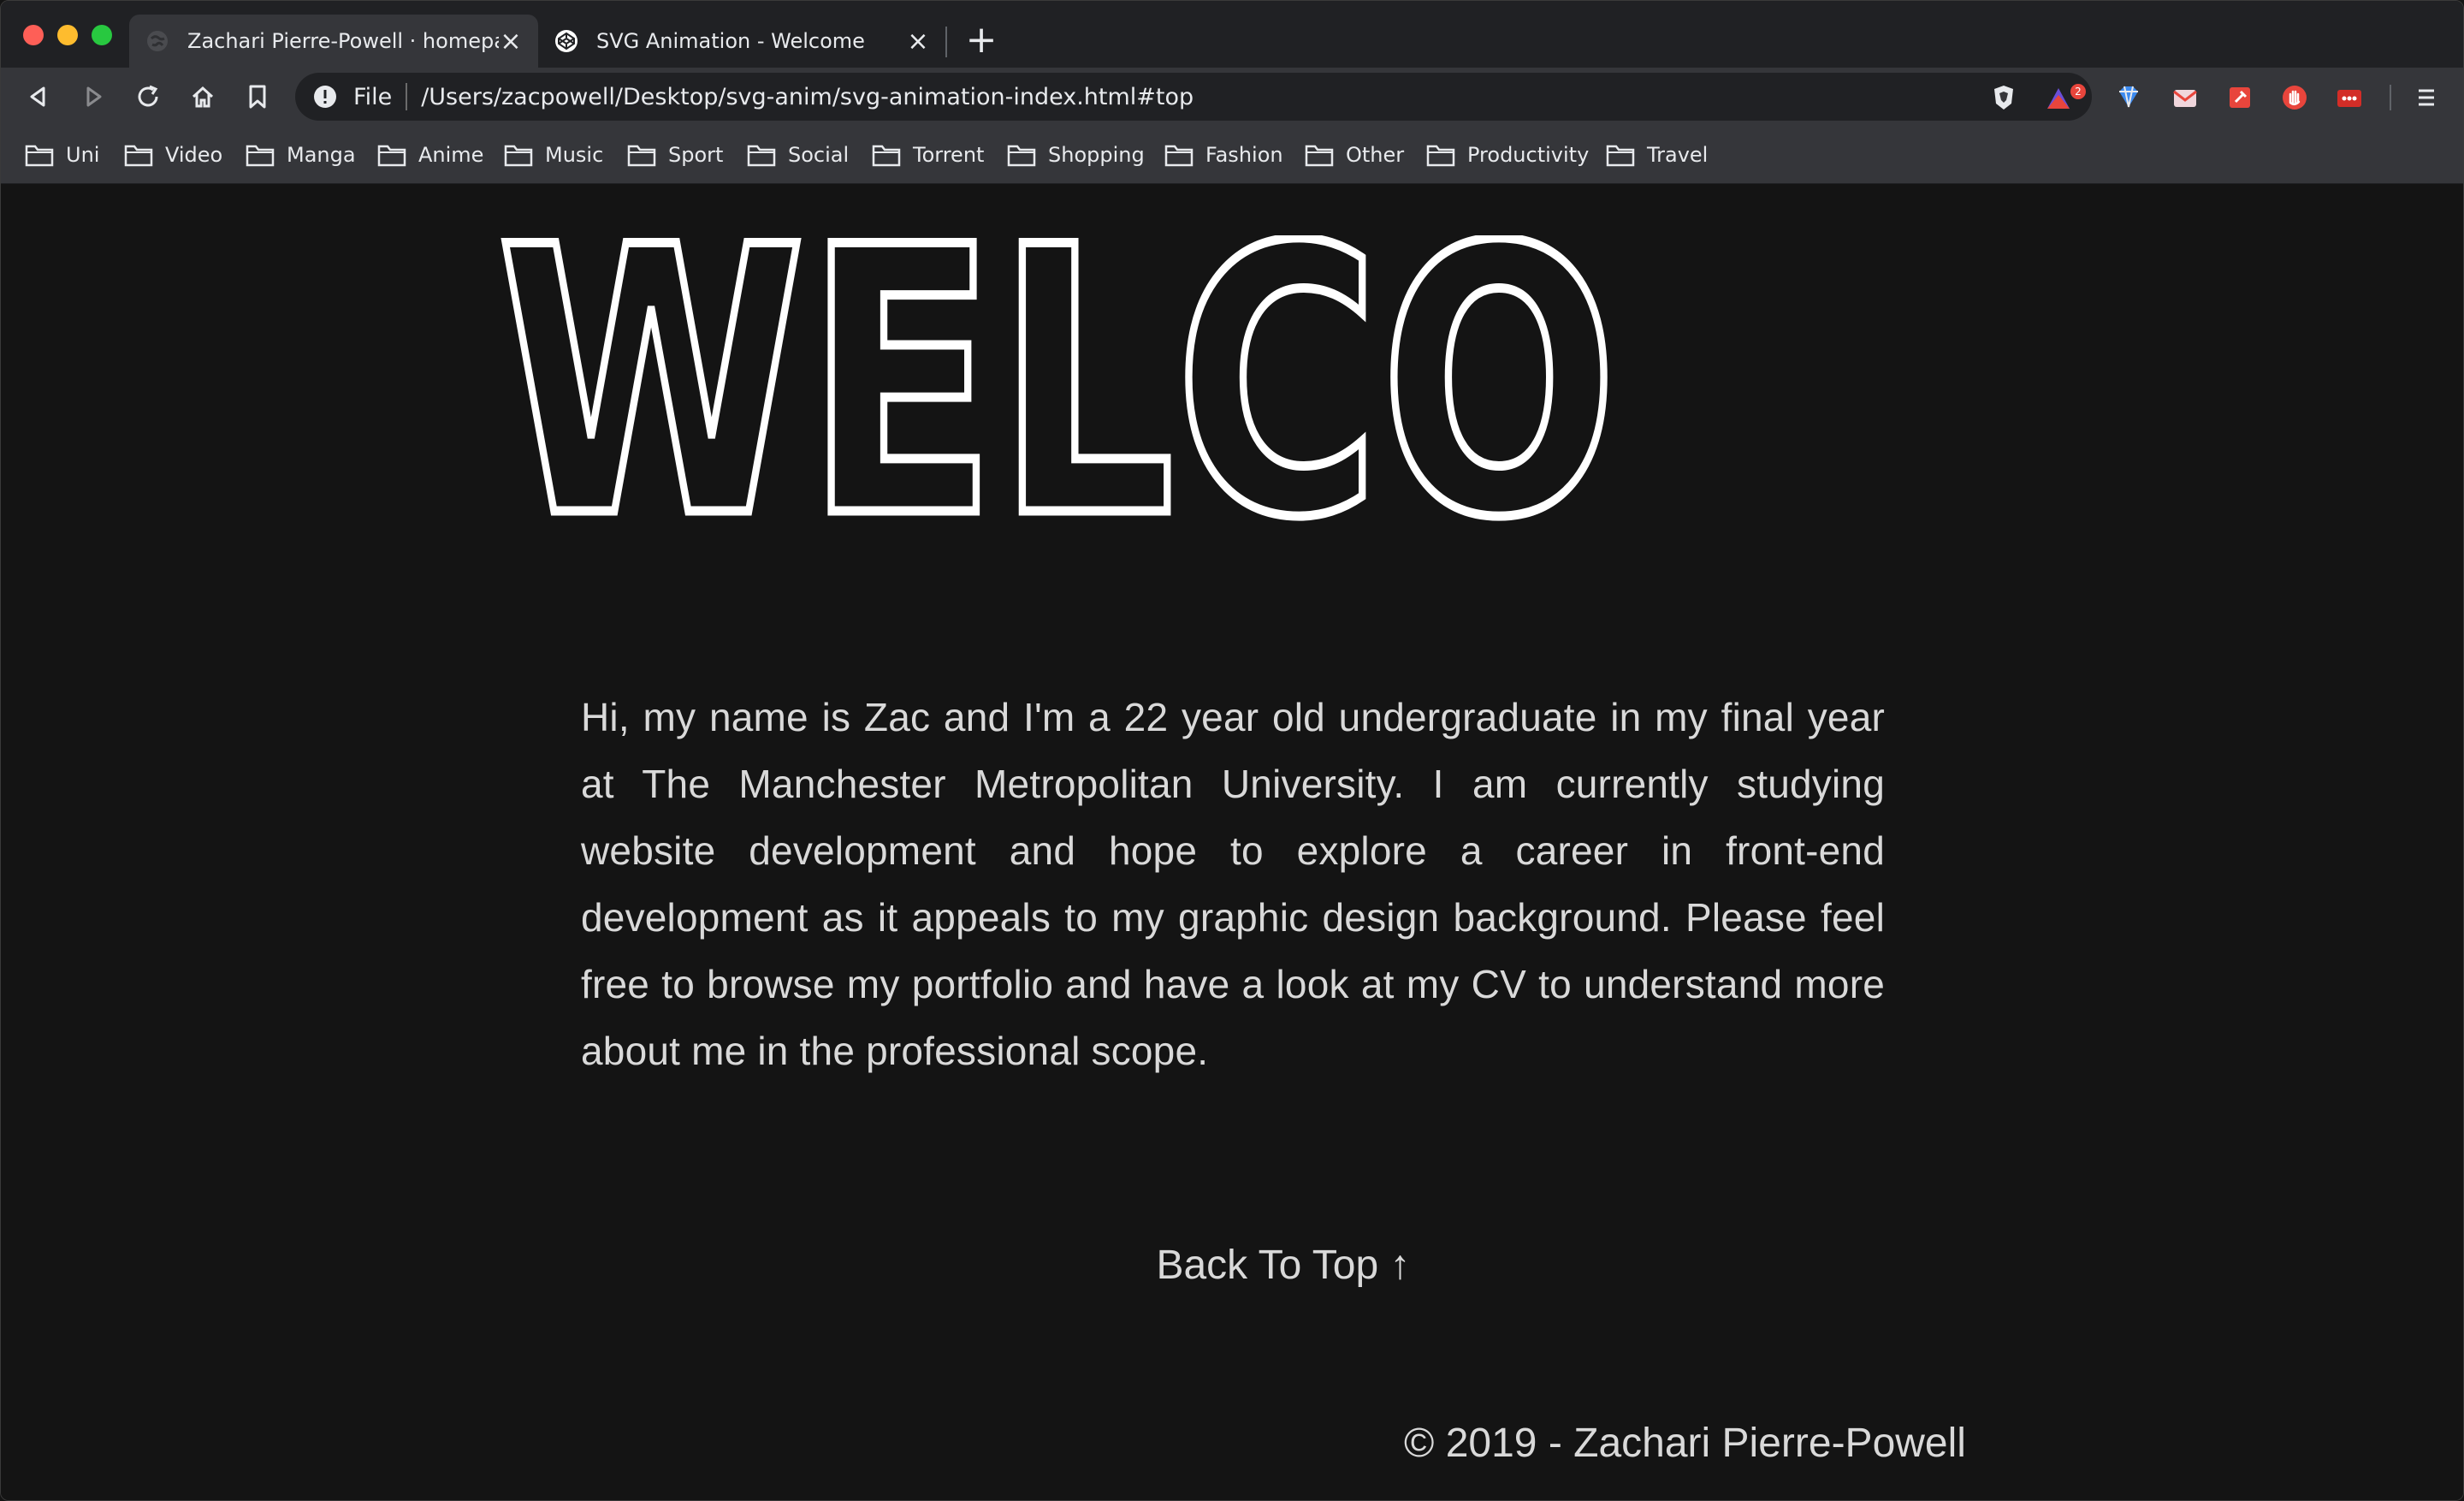  Describe the element at coordinates (373, 96) in the screenshot. I see `url-scheme: File` at that location.